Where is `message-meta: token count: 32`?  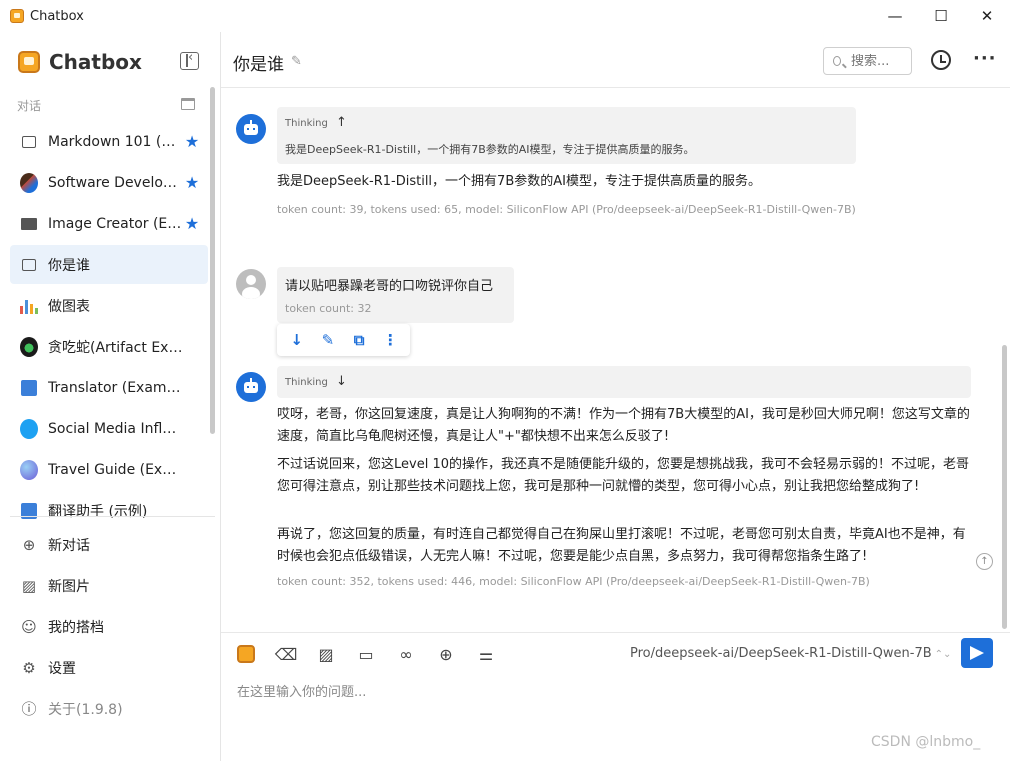 message-meta: token count: 32 is located at coordinates (328, 308).